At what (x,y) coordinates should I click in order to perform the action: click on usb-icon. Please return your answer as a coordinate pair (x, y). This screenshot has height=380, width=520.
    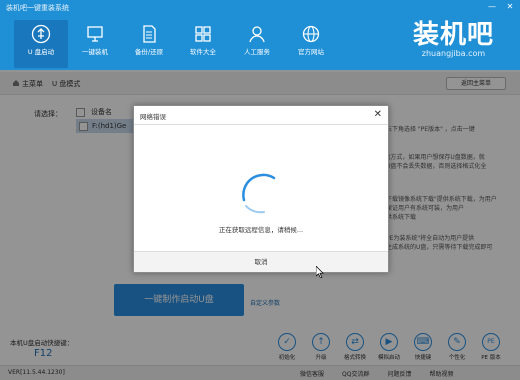
    Looking at the image, I should click on (41, 34).